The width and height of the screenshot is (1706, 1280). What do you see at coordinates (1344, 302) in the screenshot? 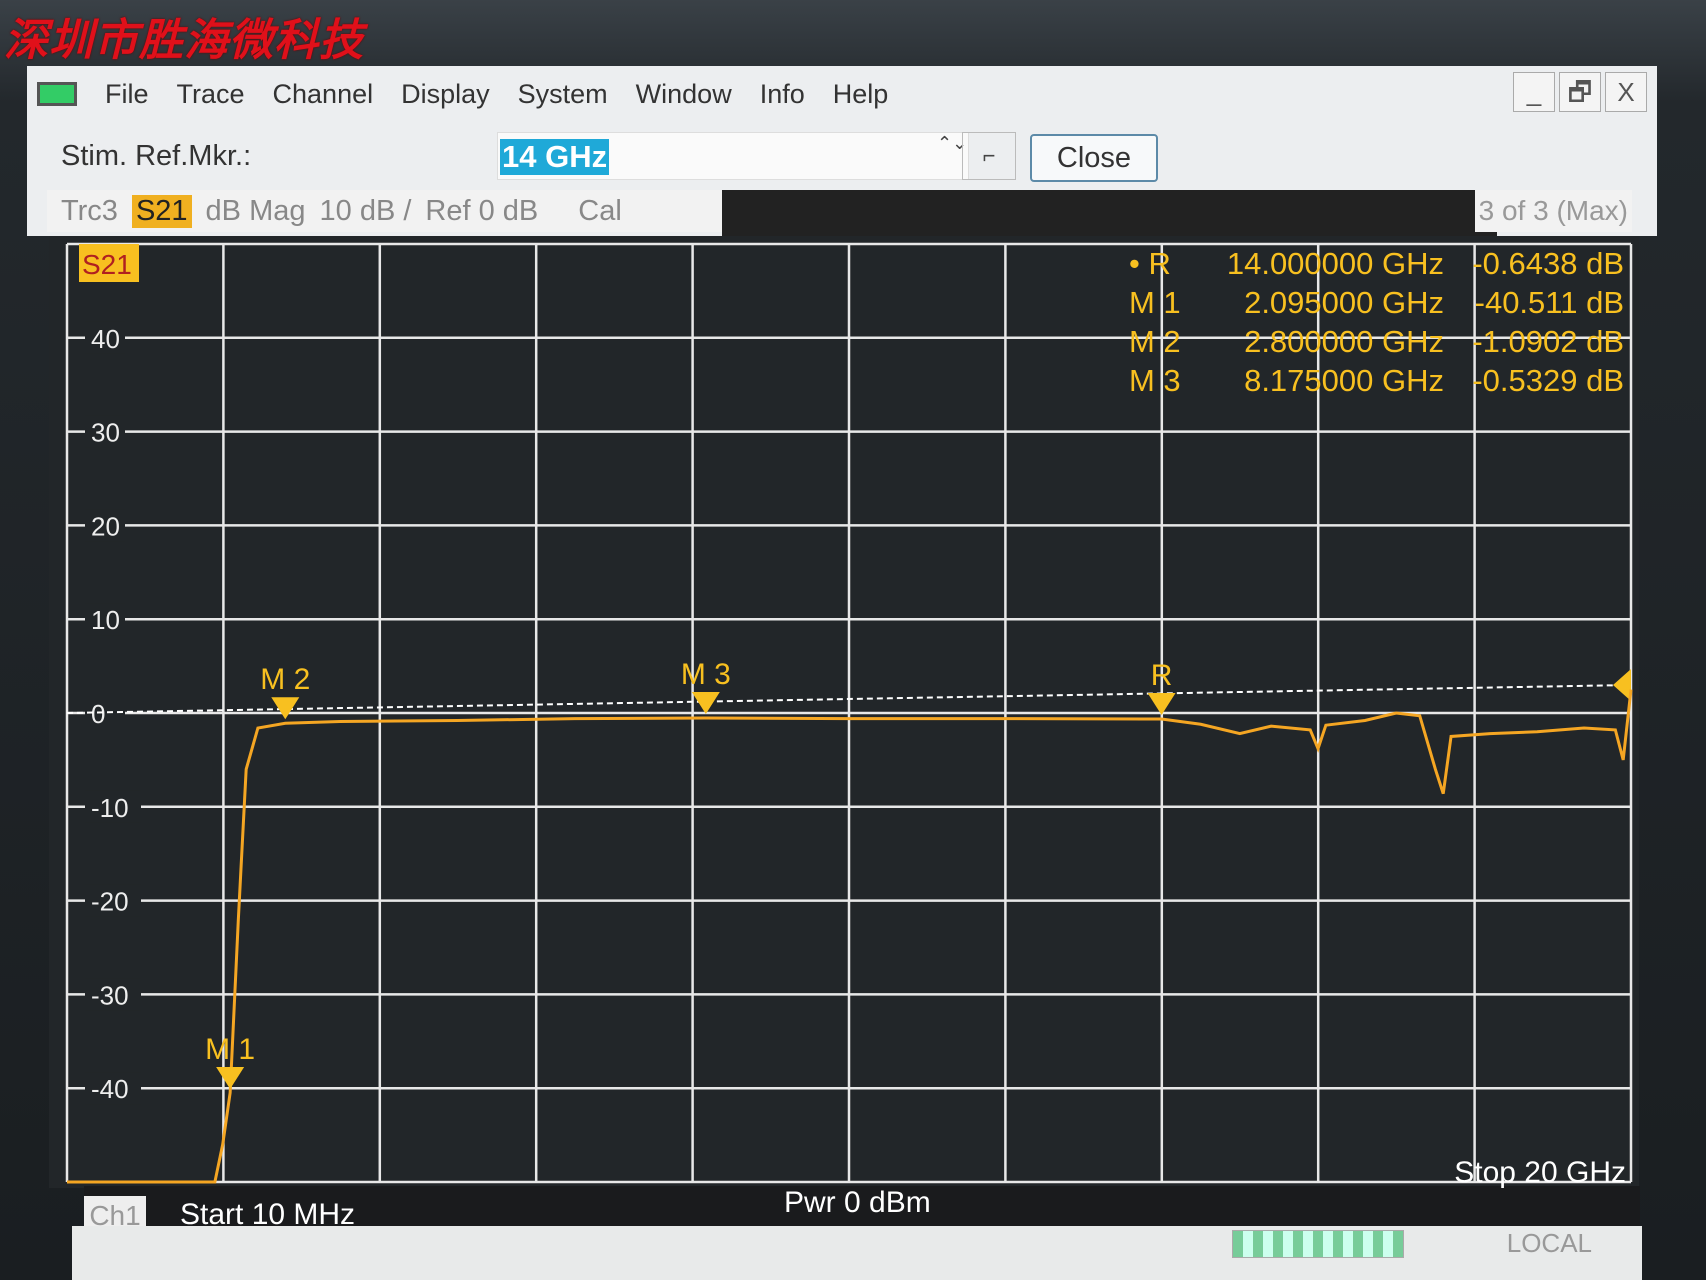
I see `marker-readout-frequency: 2.095000 GHz` at bounding box center [1344, 302].